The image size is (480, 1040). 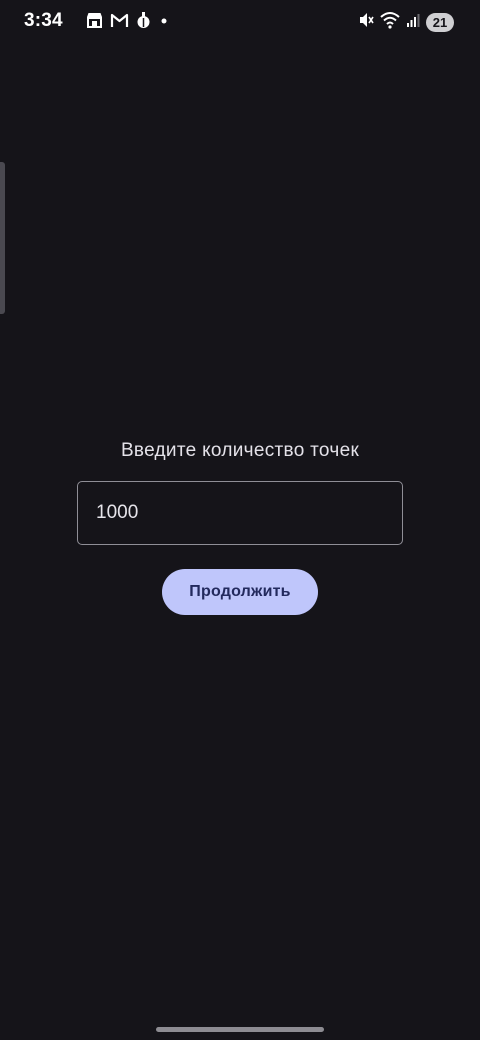 I want to click on gesture-navigation-bar, so click(x=240, y=1029).